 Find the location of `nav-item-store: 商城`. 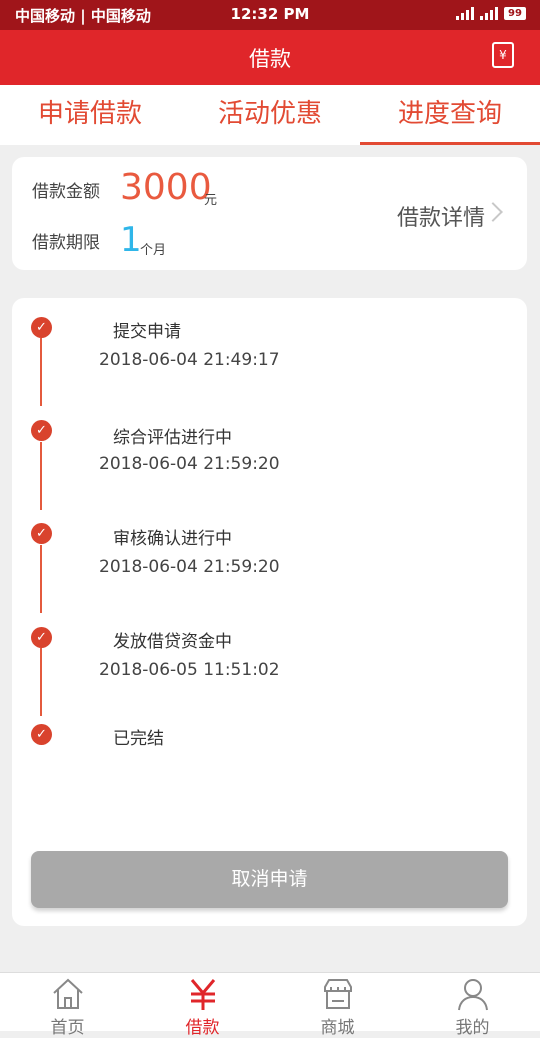

nav-item-store: 商城 is located at coordinates (337, 1005).